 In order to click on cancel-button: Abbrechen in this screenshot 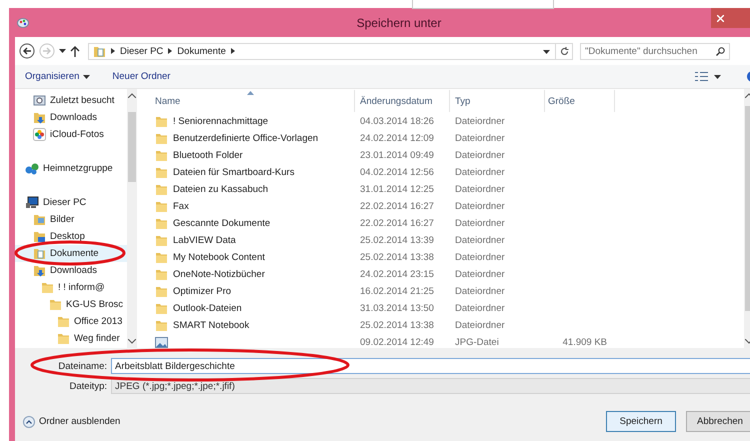, I will do `click(718, 421)`.